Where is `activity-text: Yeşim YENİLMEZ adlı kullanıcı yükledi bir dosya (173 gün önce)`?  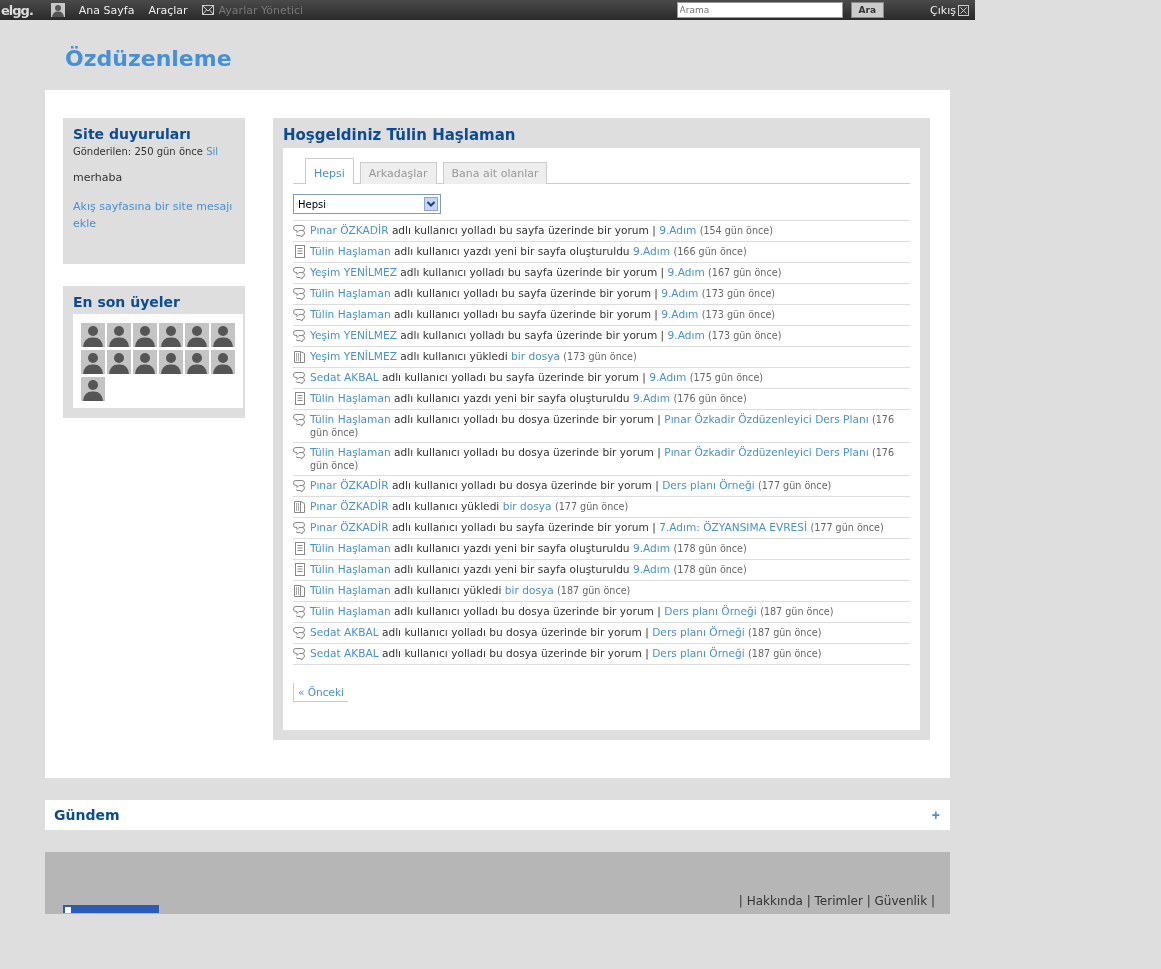 activity-text: Yeşim YENİLMEZ adlı kullanıcı yükledi bir dosya (173 gün önce) is located at coordinates (474, 356).